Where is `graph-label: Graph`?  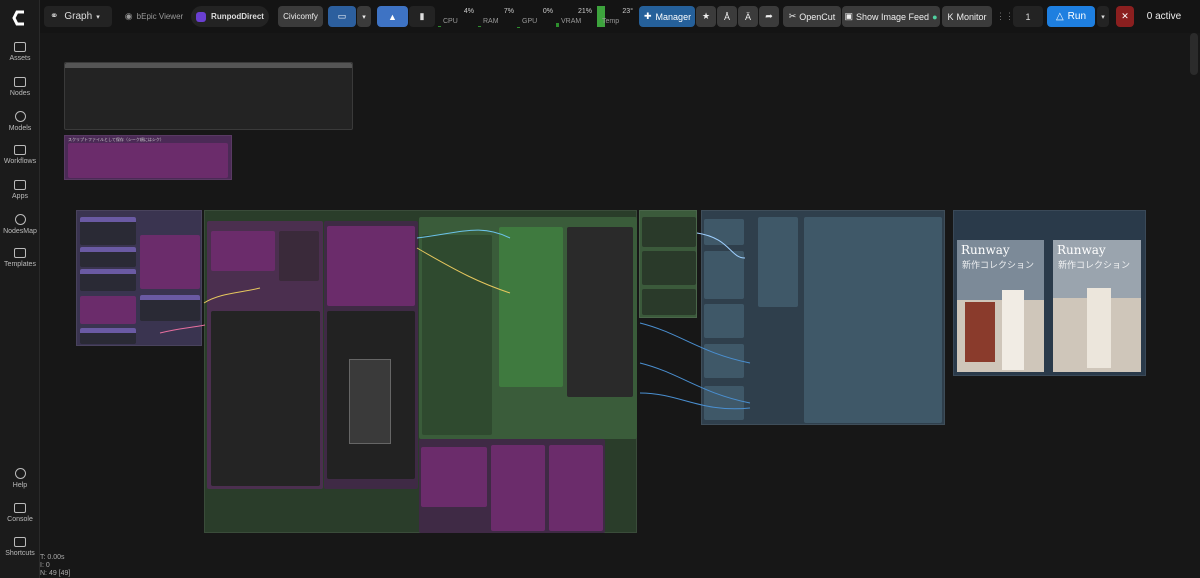 graph-label: Graph is located at coordinates (78, 16).